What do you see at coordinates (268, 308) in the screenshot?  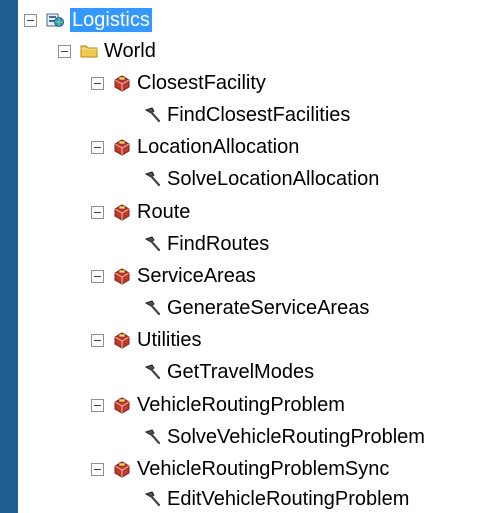 I see `tree-node-label: GenerateServiceAreas` at bounding box center [268, 308].